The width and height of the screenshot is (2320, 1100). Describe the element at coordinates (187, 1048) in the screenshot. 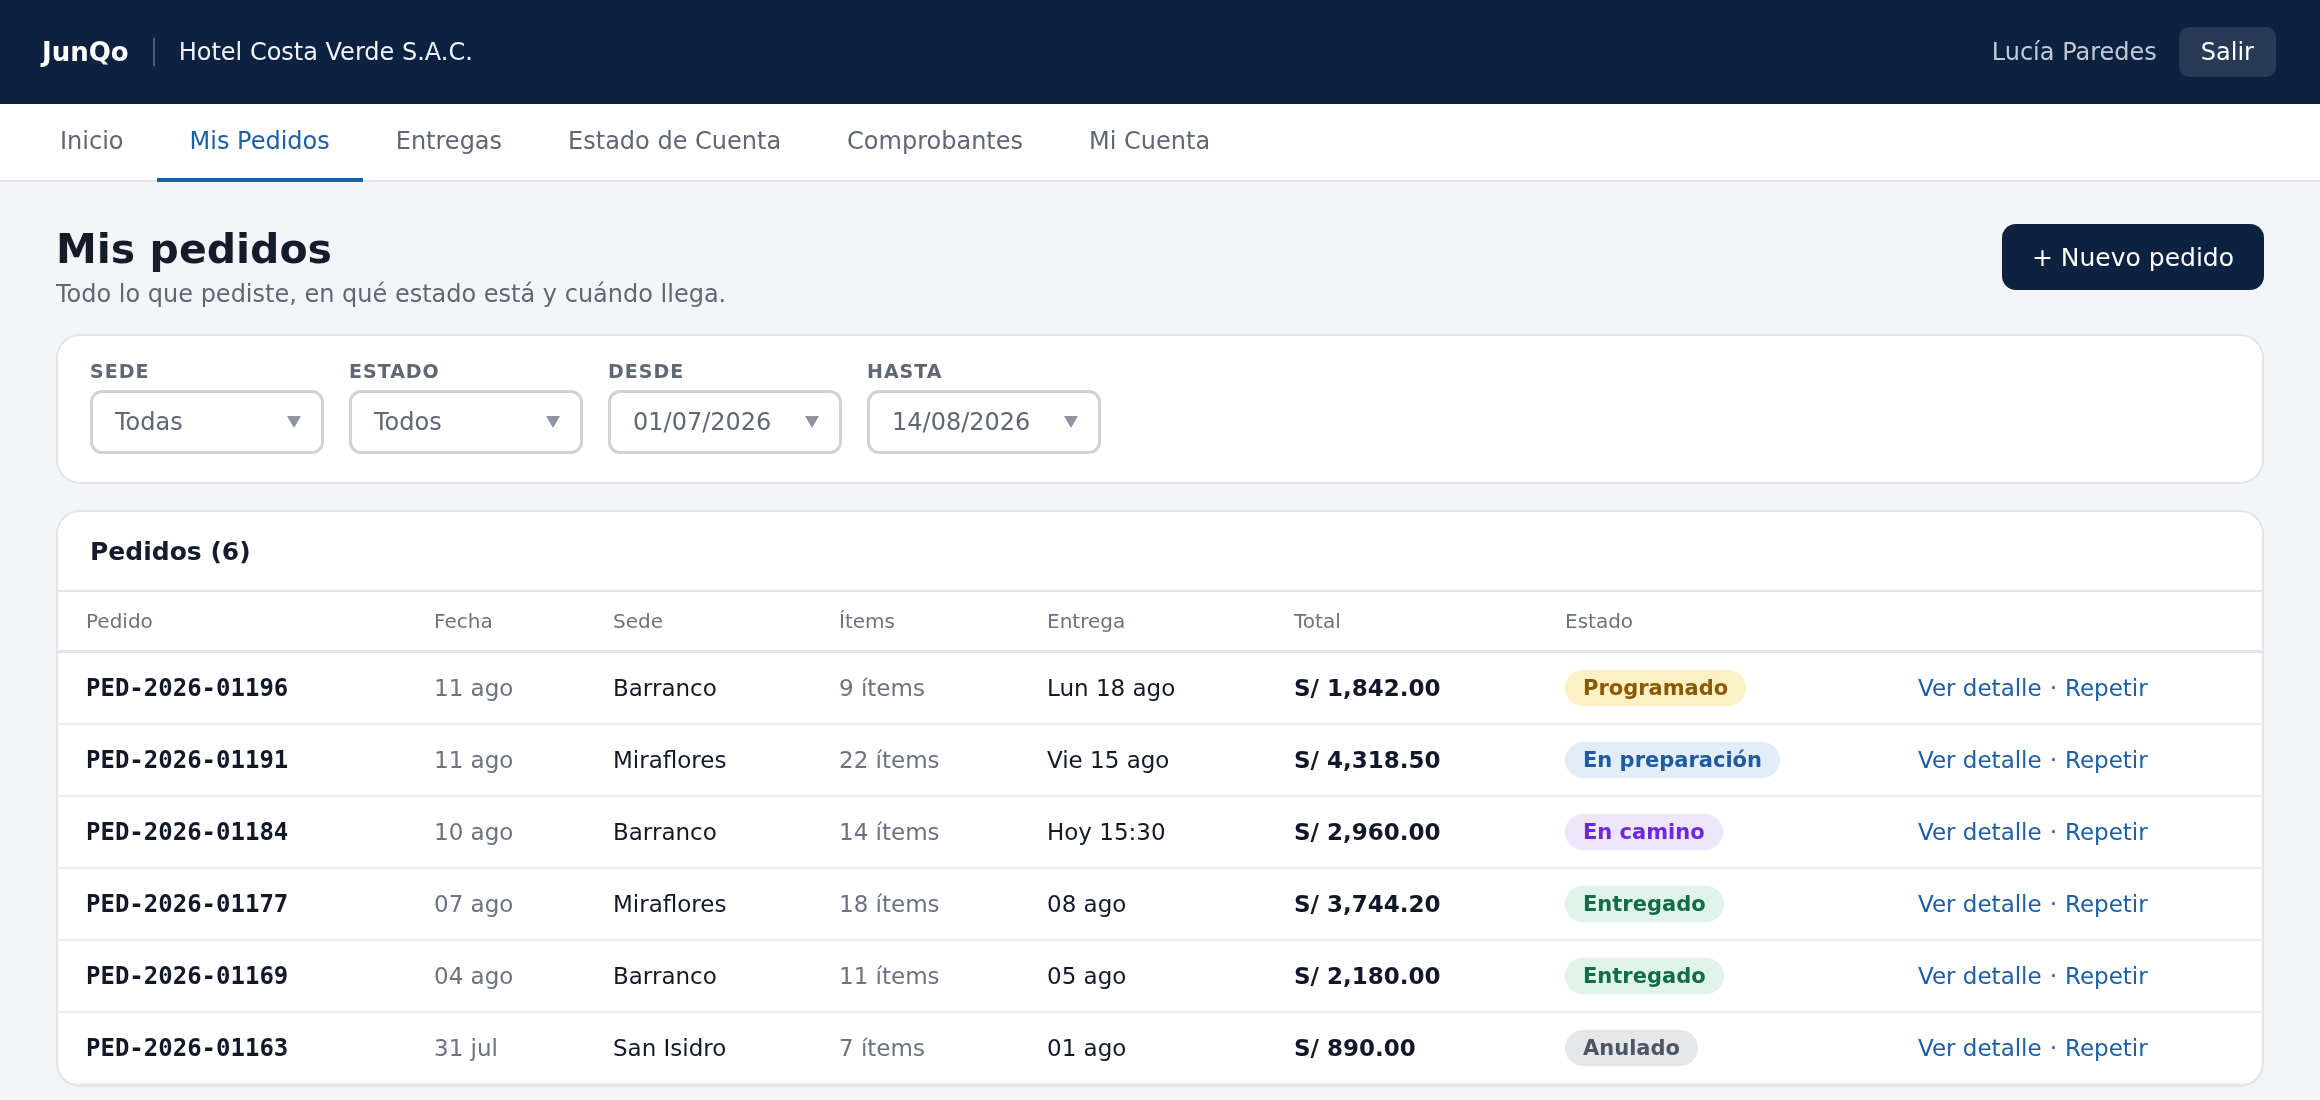

I see `order-id: PED-2026-01163` at that location.